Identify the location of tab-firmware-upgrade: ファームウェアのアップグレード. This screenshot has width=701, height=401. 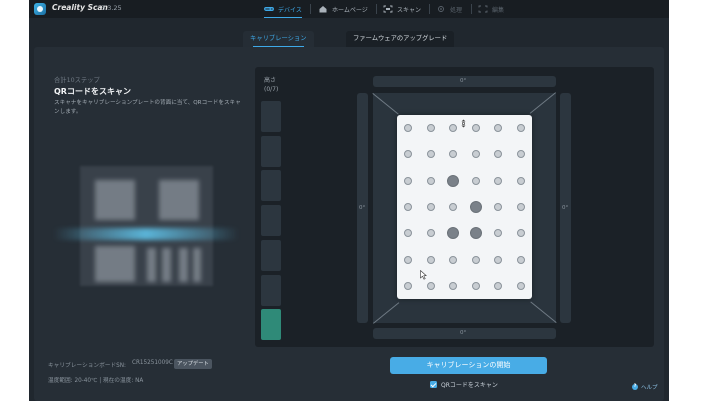
(400, 39).